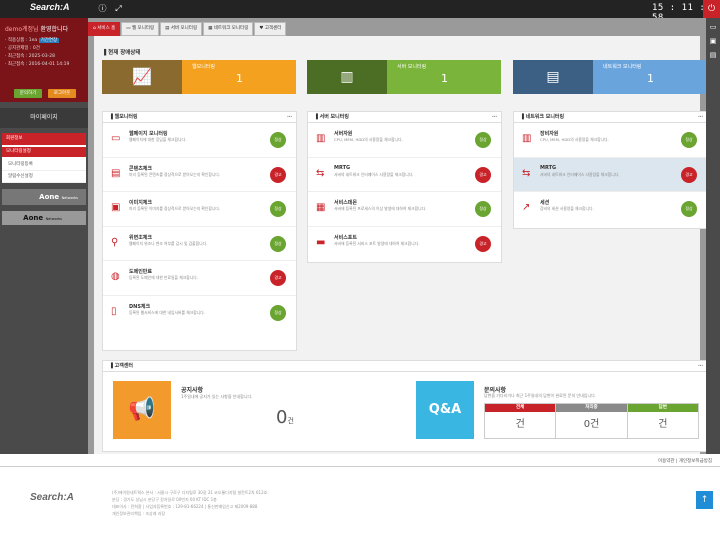 The width and height of the screenshot is (720, 534). I want to click on daemon-icon: ▦, so click(321, 207).